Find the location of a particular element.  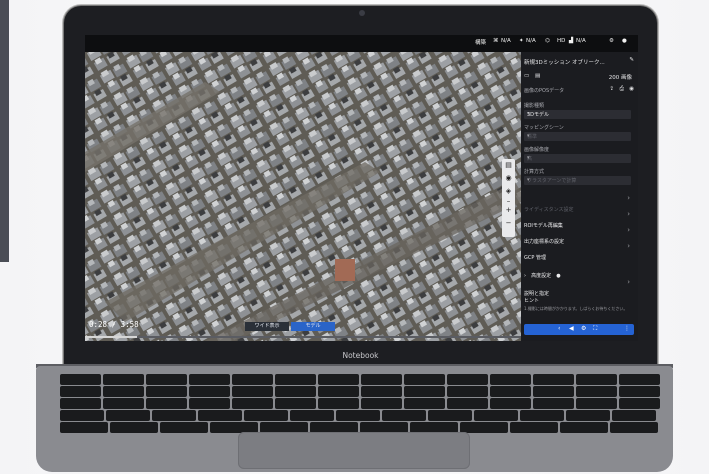

field4-label: 計算方式 is located at coordinates (534, 172).